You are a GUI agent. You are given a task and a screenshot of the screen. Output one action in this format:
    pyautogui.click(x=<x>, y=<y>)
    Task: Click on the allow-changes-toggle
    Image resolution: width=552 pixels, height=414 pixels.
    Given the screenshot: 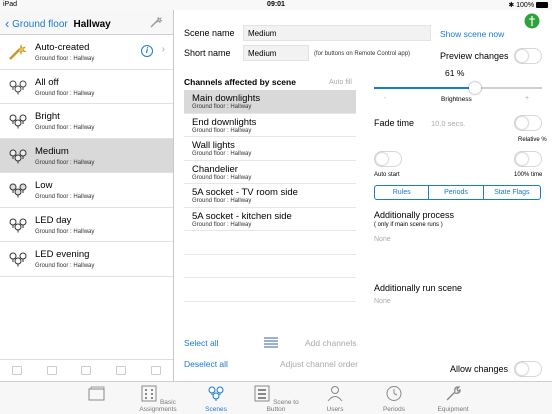 What is the action you would take?
    pyautogui.click(x=528, y=369)
    